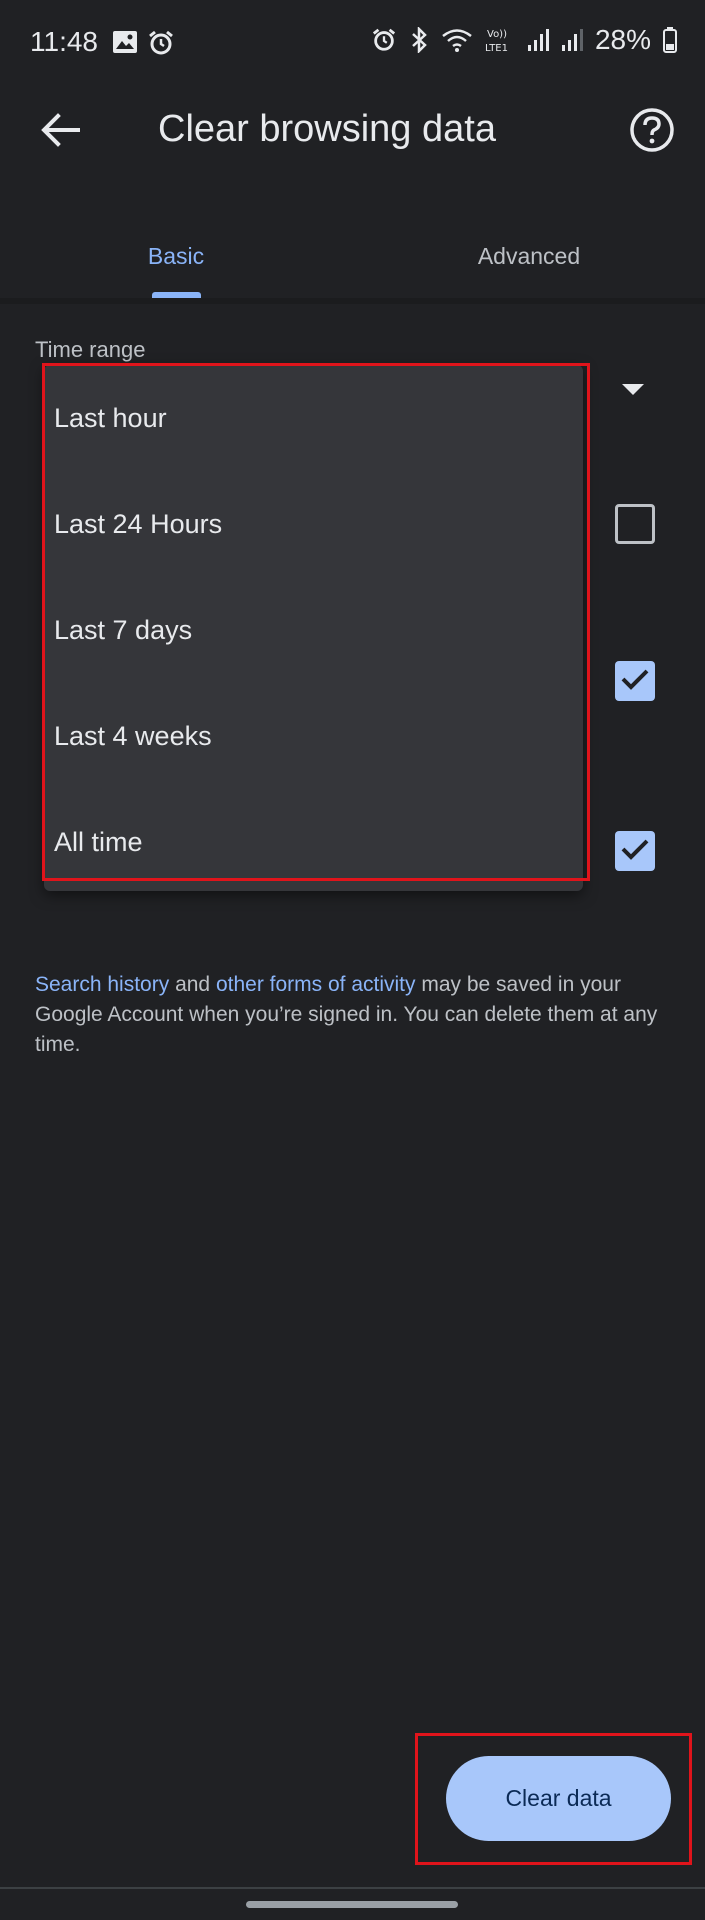 Image resolution: width=705 pixels, height=1920 pixels. What do you see at coordinates (192, 984) in the screenshot?
I see `footnote-text-1: and` at bounding box center [192, 984].